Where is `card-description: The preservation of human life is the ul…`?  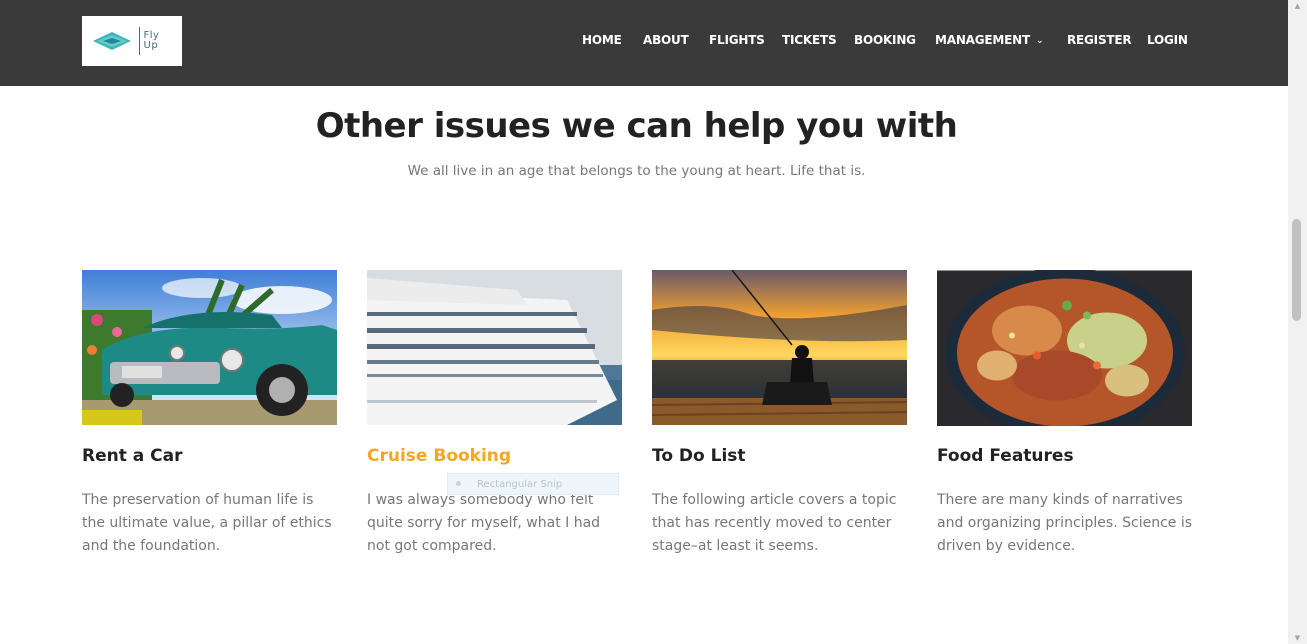
card-description: The preservation of human life is the ul… is located at coordinates (207, 523).